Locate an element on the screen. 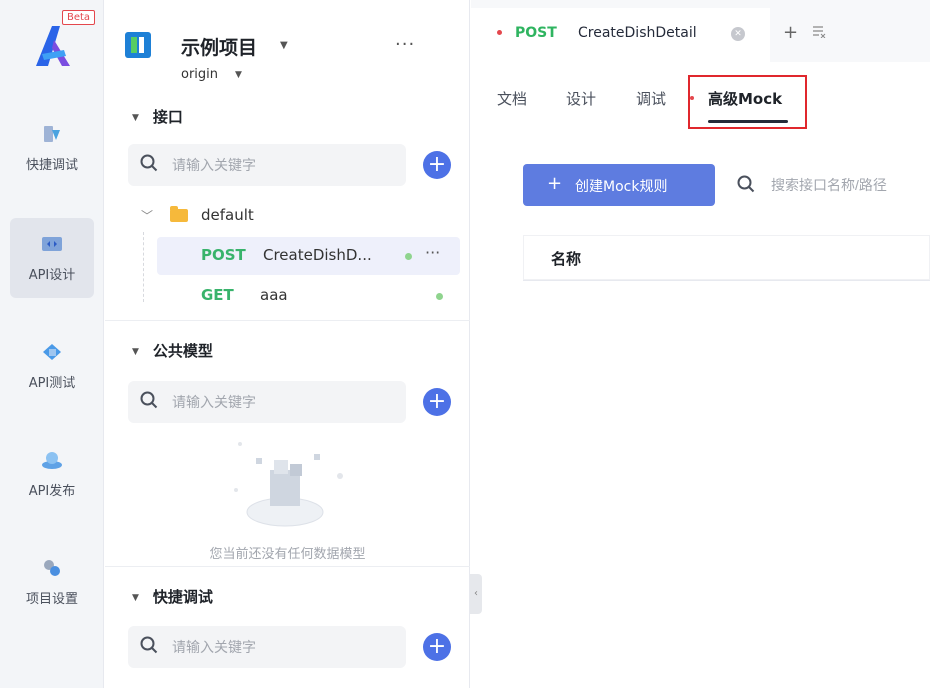  rail-item-api-design: API设计 is located at coordinates (52, 258).